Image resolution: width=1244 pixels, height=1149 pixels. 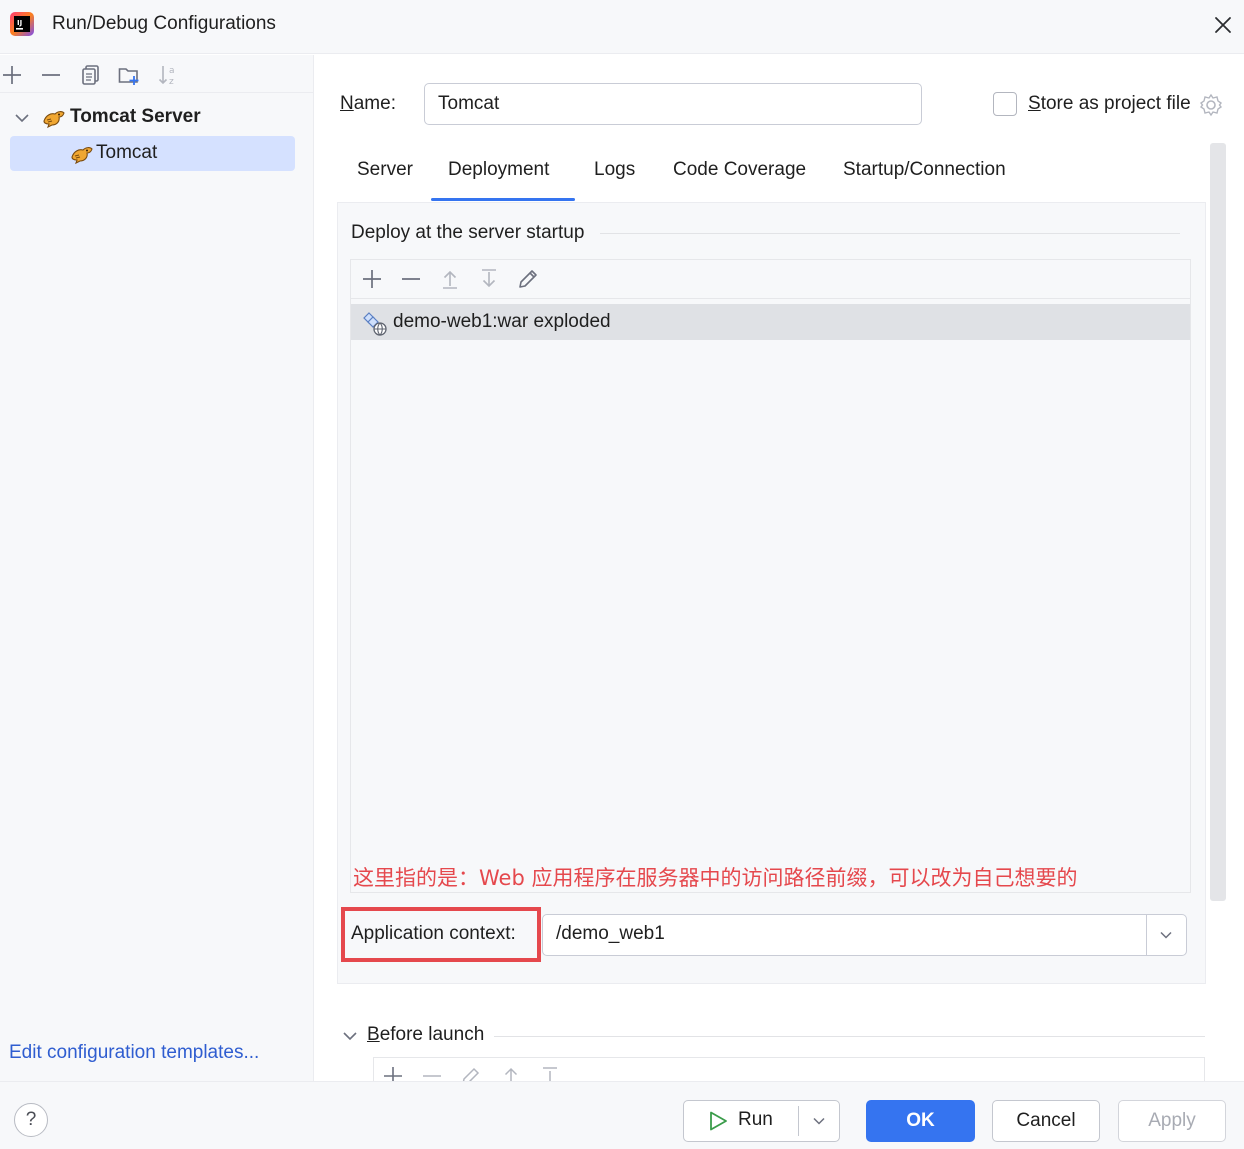 What do you see at coordinates (385, 170) in the screenshot?
I see `tab-server: Server` at bounding box center [385, 170].